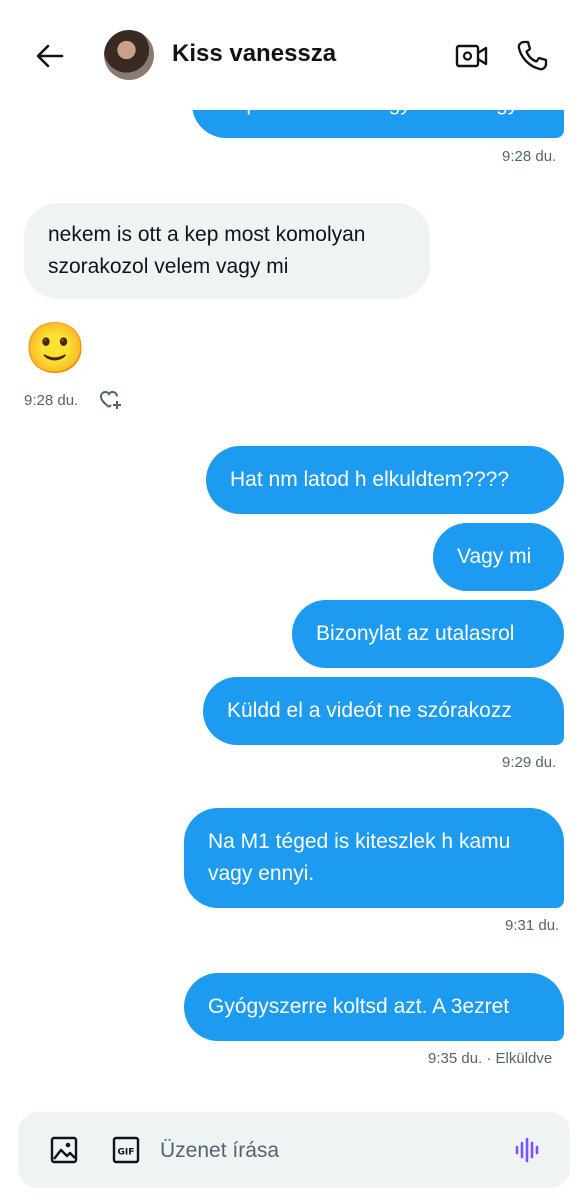 The height and width of the screenshot is (1200, 588). I want to click on message-composer: GIF, so click(294, 1150).